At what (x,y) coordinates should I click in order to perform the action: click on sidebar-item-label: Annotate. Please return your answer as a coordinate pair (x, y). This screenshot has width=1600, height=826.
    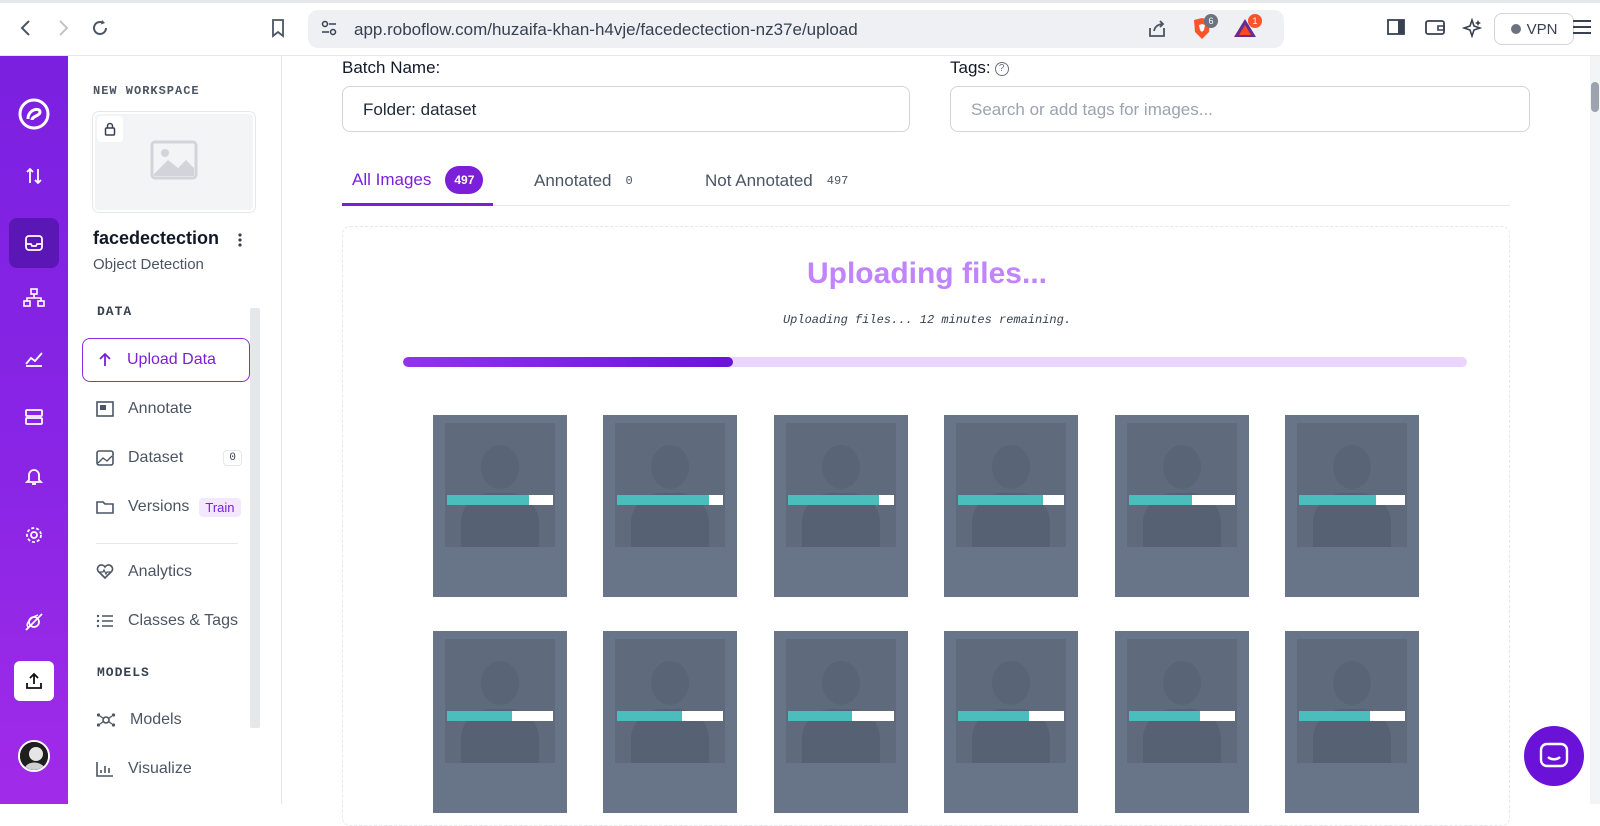
    Looking at the image, I should click on (160, 408).